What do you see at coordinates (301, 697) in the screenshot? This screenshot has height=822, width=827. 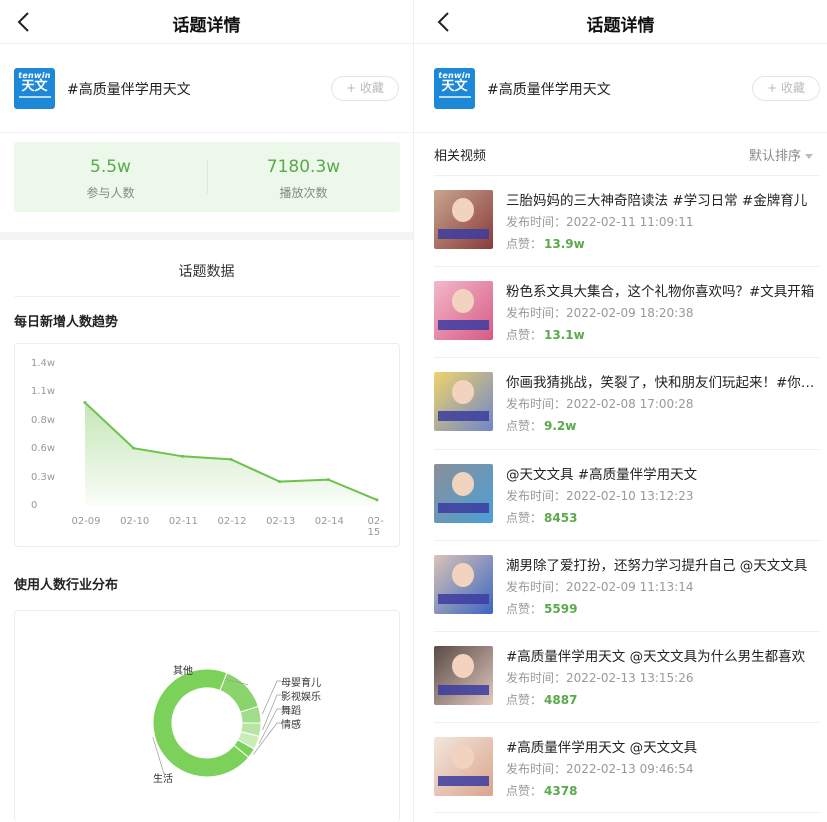 I see `pie-label: 影视娱乐` at bounding box center [301, 697].